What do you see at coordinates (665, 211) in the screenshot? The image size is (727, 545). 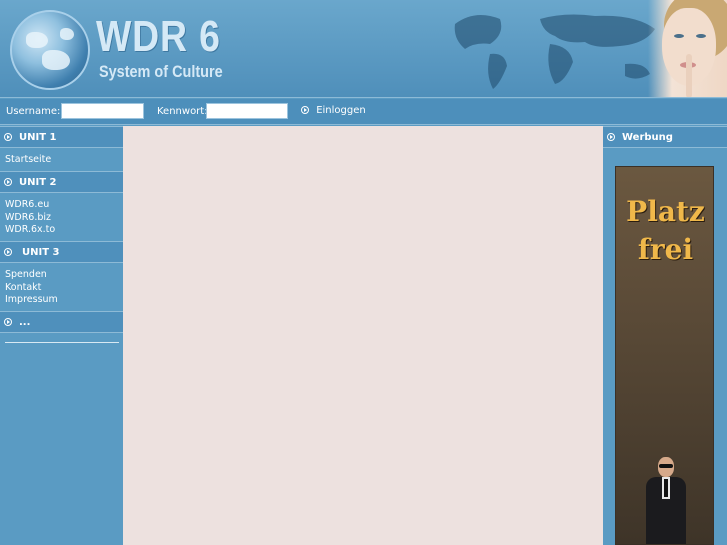 I see `ad-text-line-1: Platz` at bounding box center [665, 211].